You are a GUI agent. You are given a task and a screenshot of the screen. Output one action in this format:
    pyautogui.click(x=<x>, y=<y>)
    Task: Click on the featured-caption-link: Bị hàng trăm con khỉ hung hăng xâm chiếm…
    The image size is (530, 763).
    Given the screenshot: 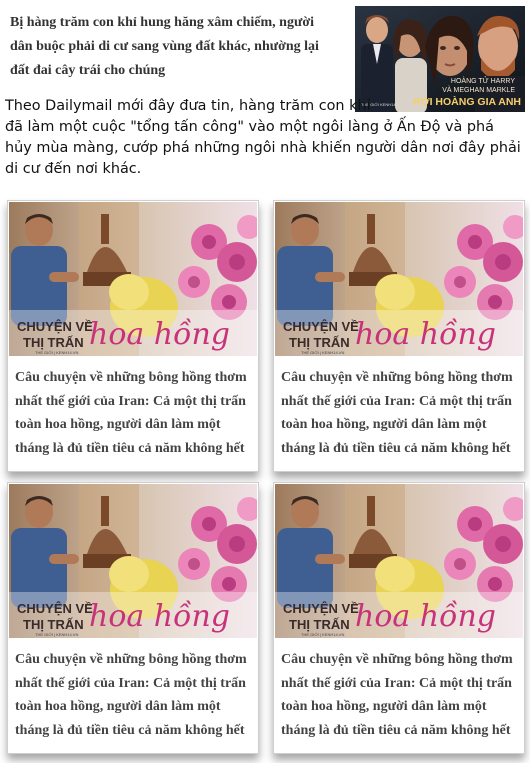 What is the action you would take?
    pyautogui.click(x=175, y=47)
    